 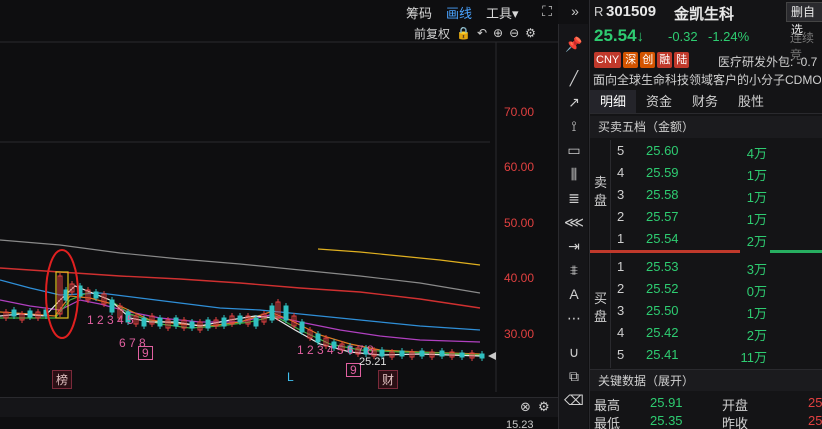 What do you see at coordinates (574, 246) in the screenshot?
I see `measure-tool-icon: ⇥` at bounding box center [574, 246].